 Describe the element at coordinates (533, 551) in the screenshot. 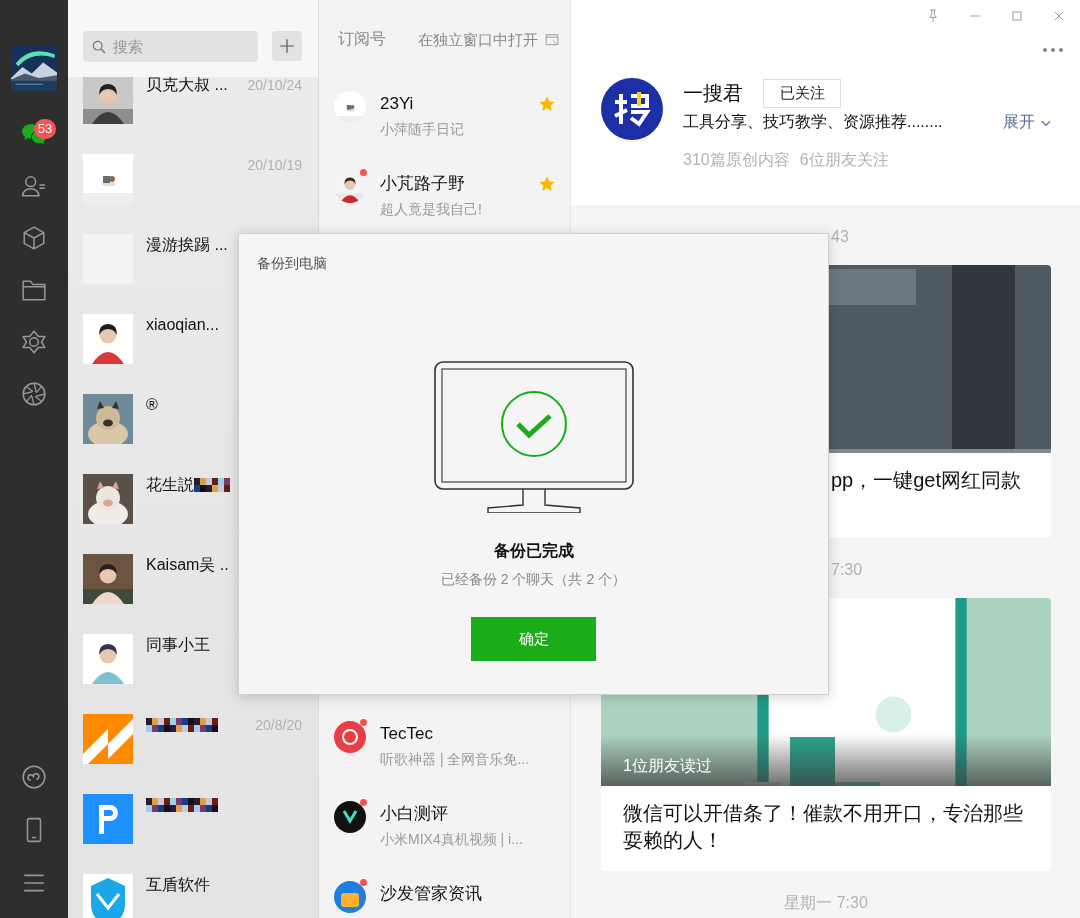

I see `dialog-heading: 备份已完成` at that location.